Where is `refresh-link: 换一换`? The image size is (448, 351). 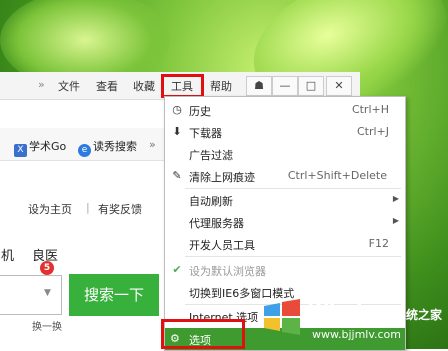
refresh-link: 换一换 is located at coordinates (47, 325).